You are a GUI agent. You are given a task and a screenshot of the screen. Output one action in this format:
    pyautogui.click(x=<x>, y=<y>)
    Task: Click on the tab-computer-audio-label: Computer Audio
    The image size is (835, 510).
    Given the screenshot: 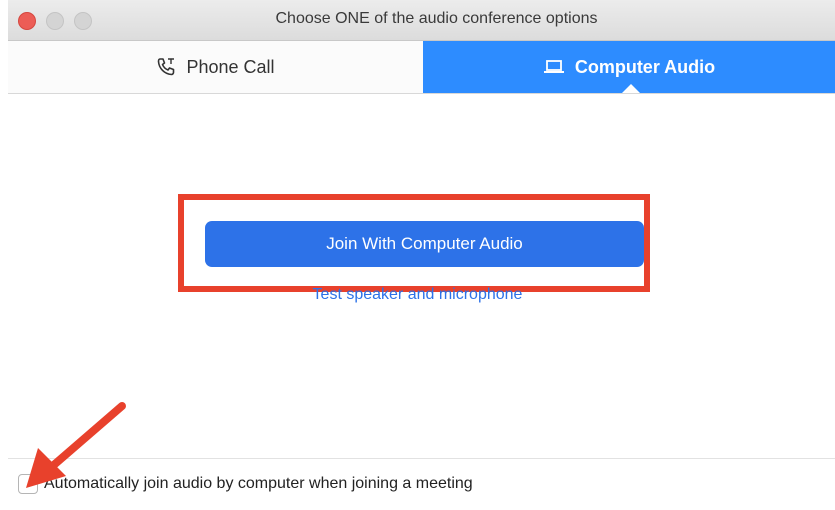 What is the action you would take?
    pyautogui.click(x=645, y=66)
    